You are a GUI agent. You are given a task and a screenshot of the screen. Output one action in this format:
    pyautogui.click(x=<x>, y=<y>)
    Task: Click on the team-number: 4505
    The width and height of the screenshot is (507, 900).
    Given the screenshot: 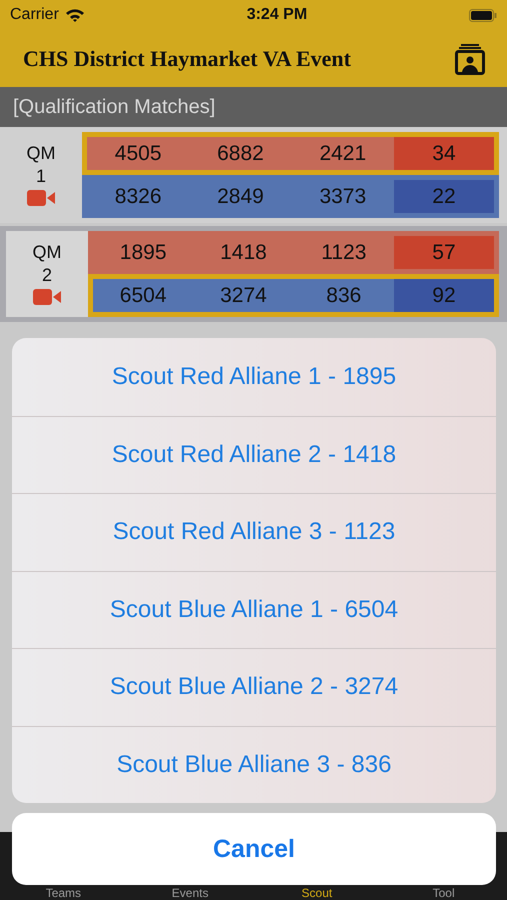 What is the action you would take?
    pyautogui.click(x=138, y=153)
    